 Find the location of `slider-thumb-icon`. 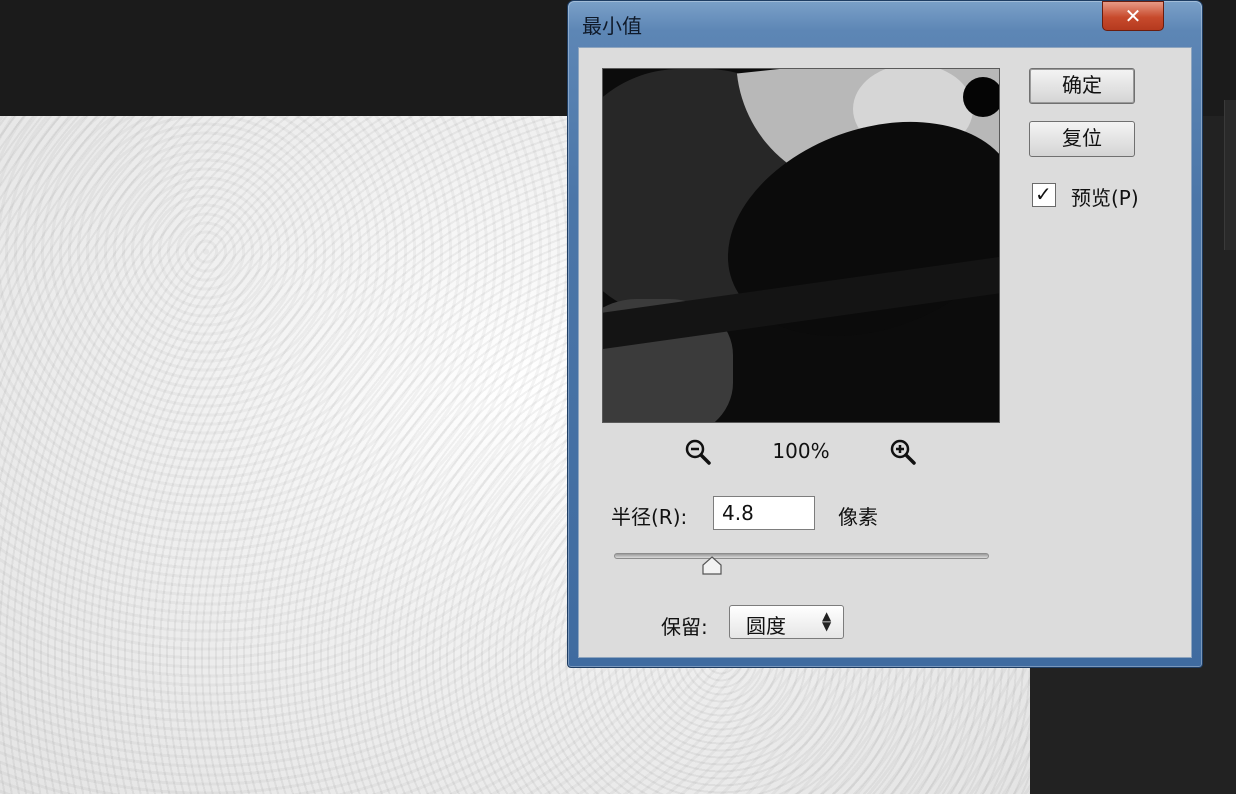

slider-thumb-icon is located at coordinates (711, 565).